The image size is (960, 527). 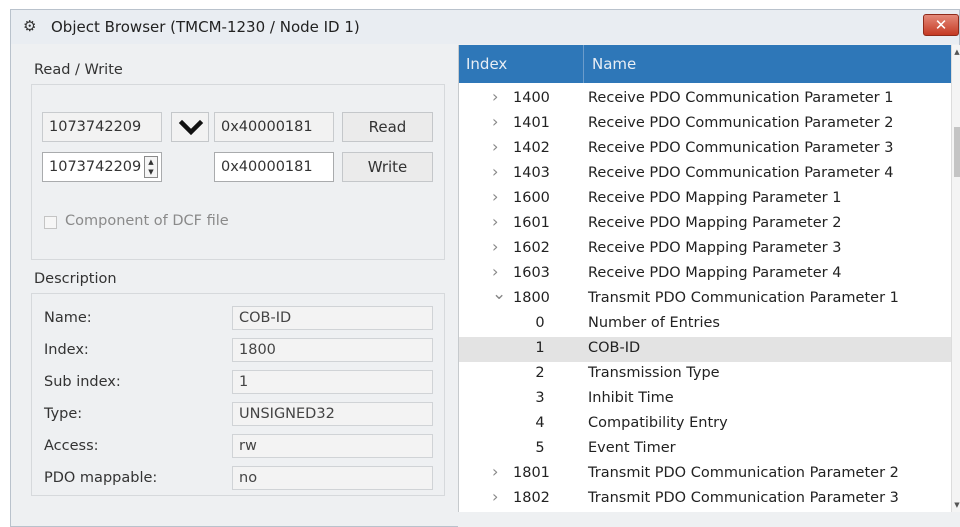 What do you see at coordinates (531, 473) in the screenshot?
I see `row-index: 1801` at bounding box center [531, 473].